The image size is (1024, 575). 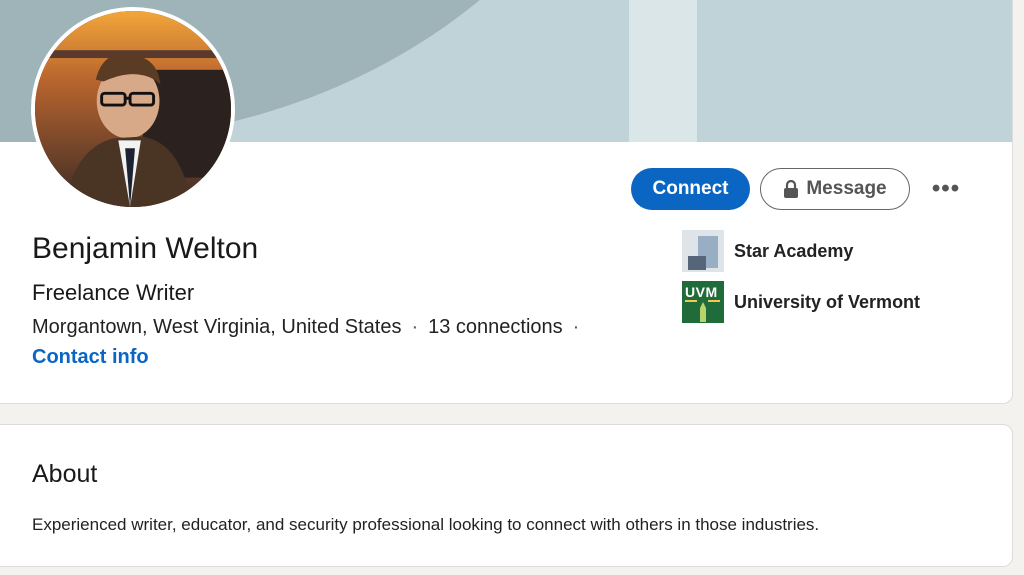 I want to click on profile-avatar, so click(x=133, y=109).